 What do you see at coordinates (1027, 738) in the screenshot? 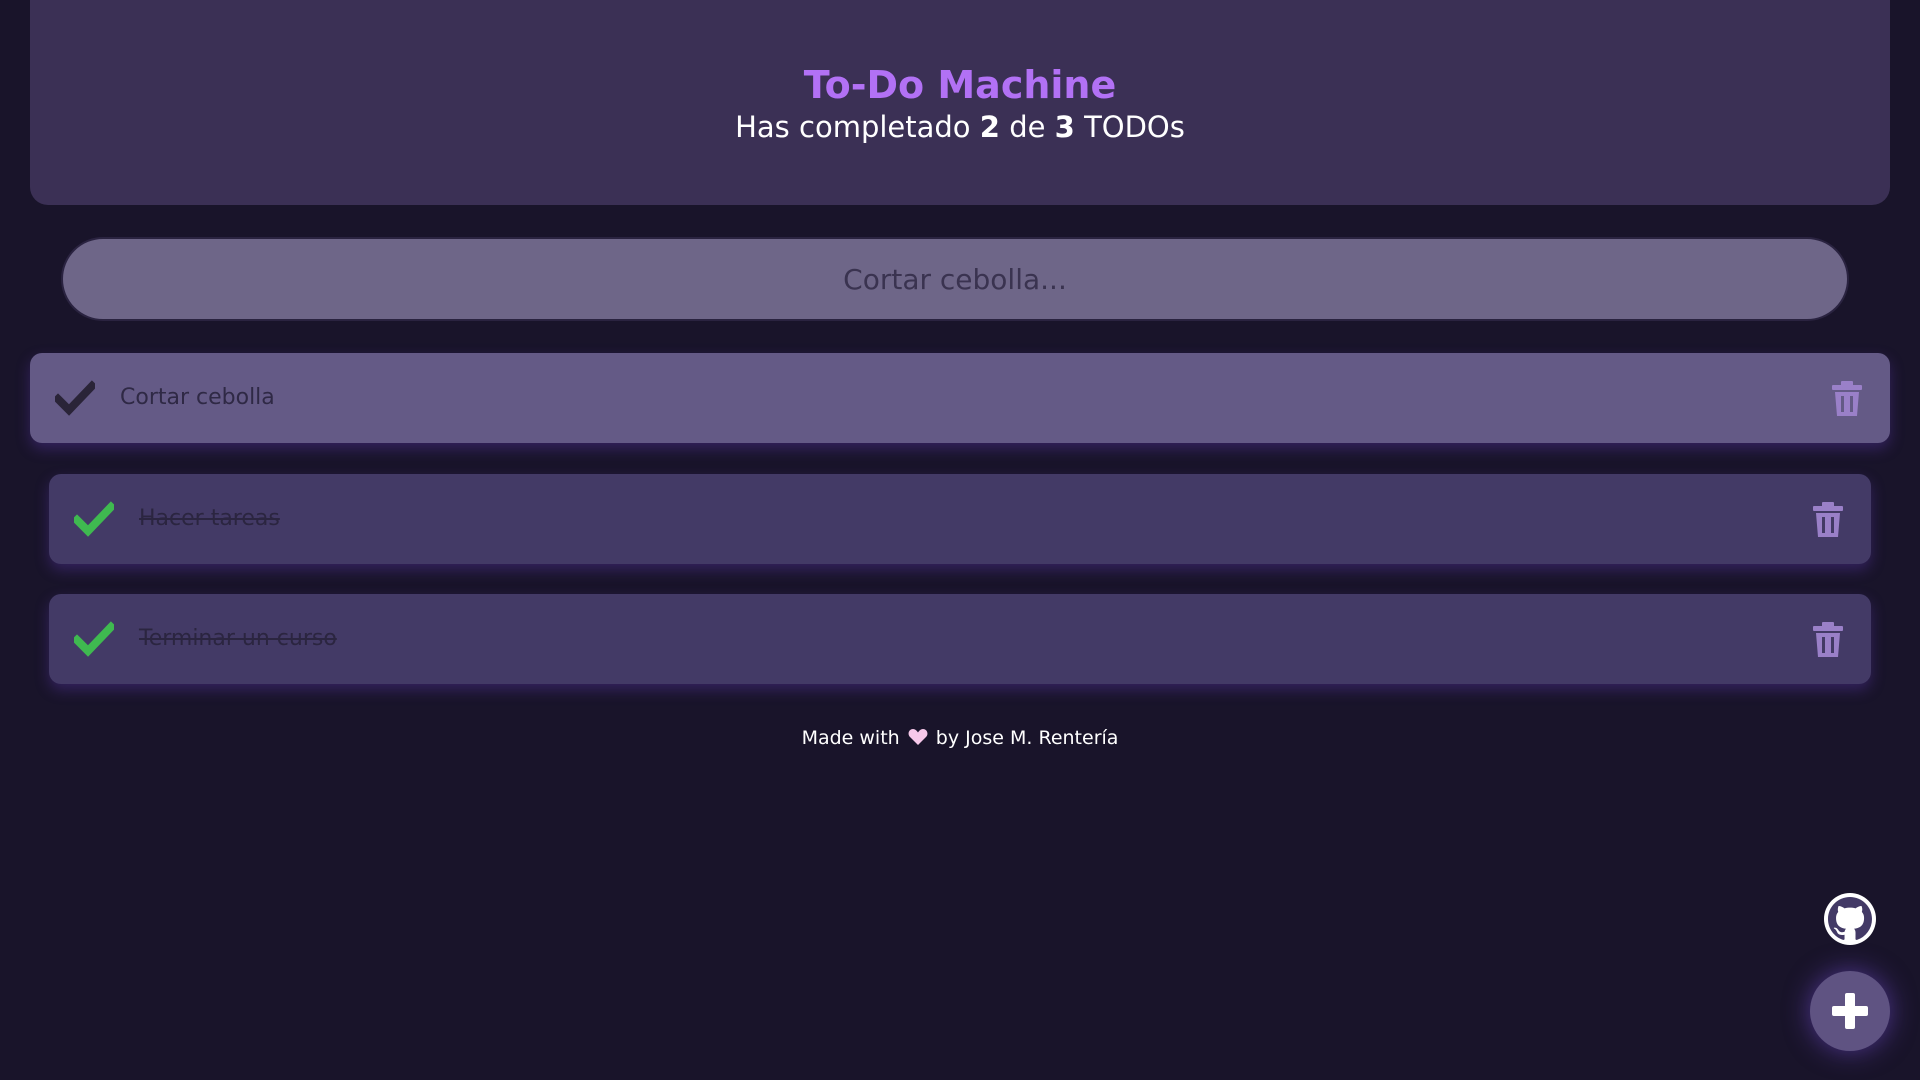
I see `footer-suffix: by Jose M. Rentería` at bounding box center [1027, 738].